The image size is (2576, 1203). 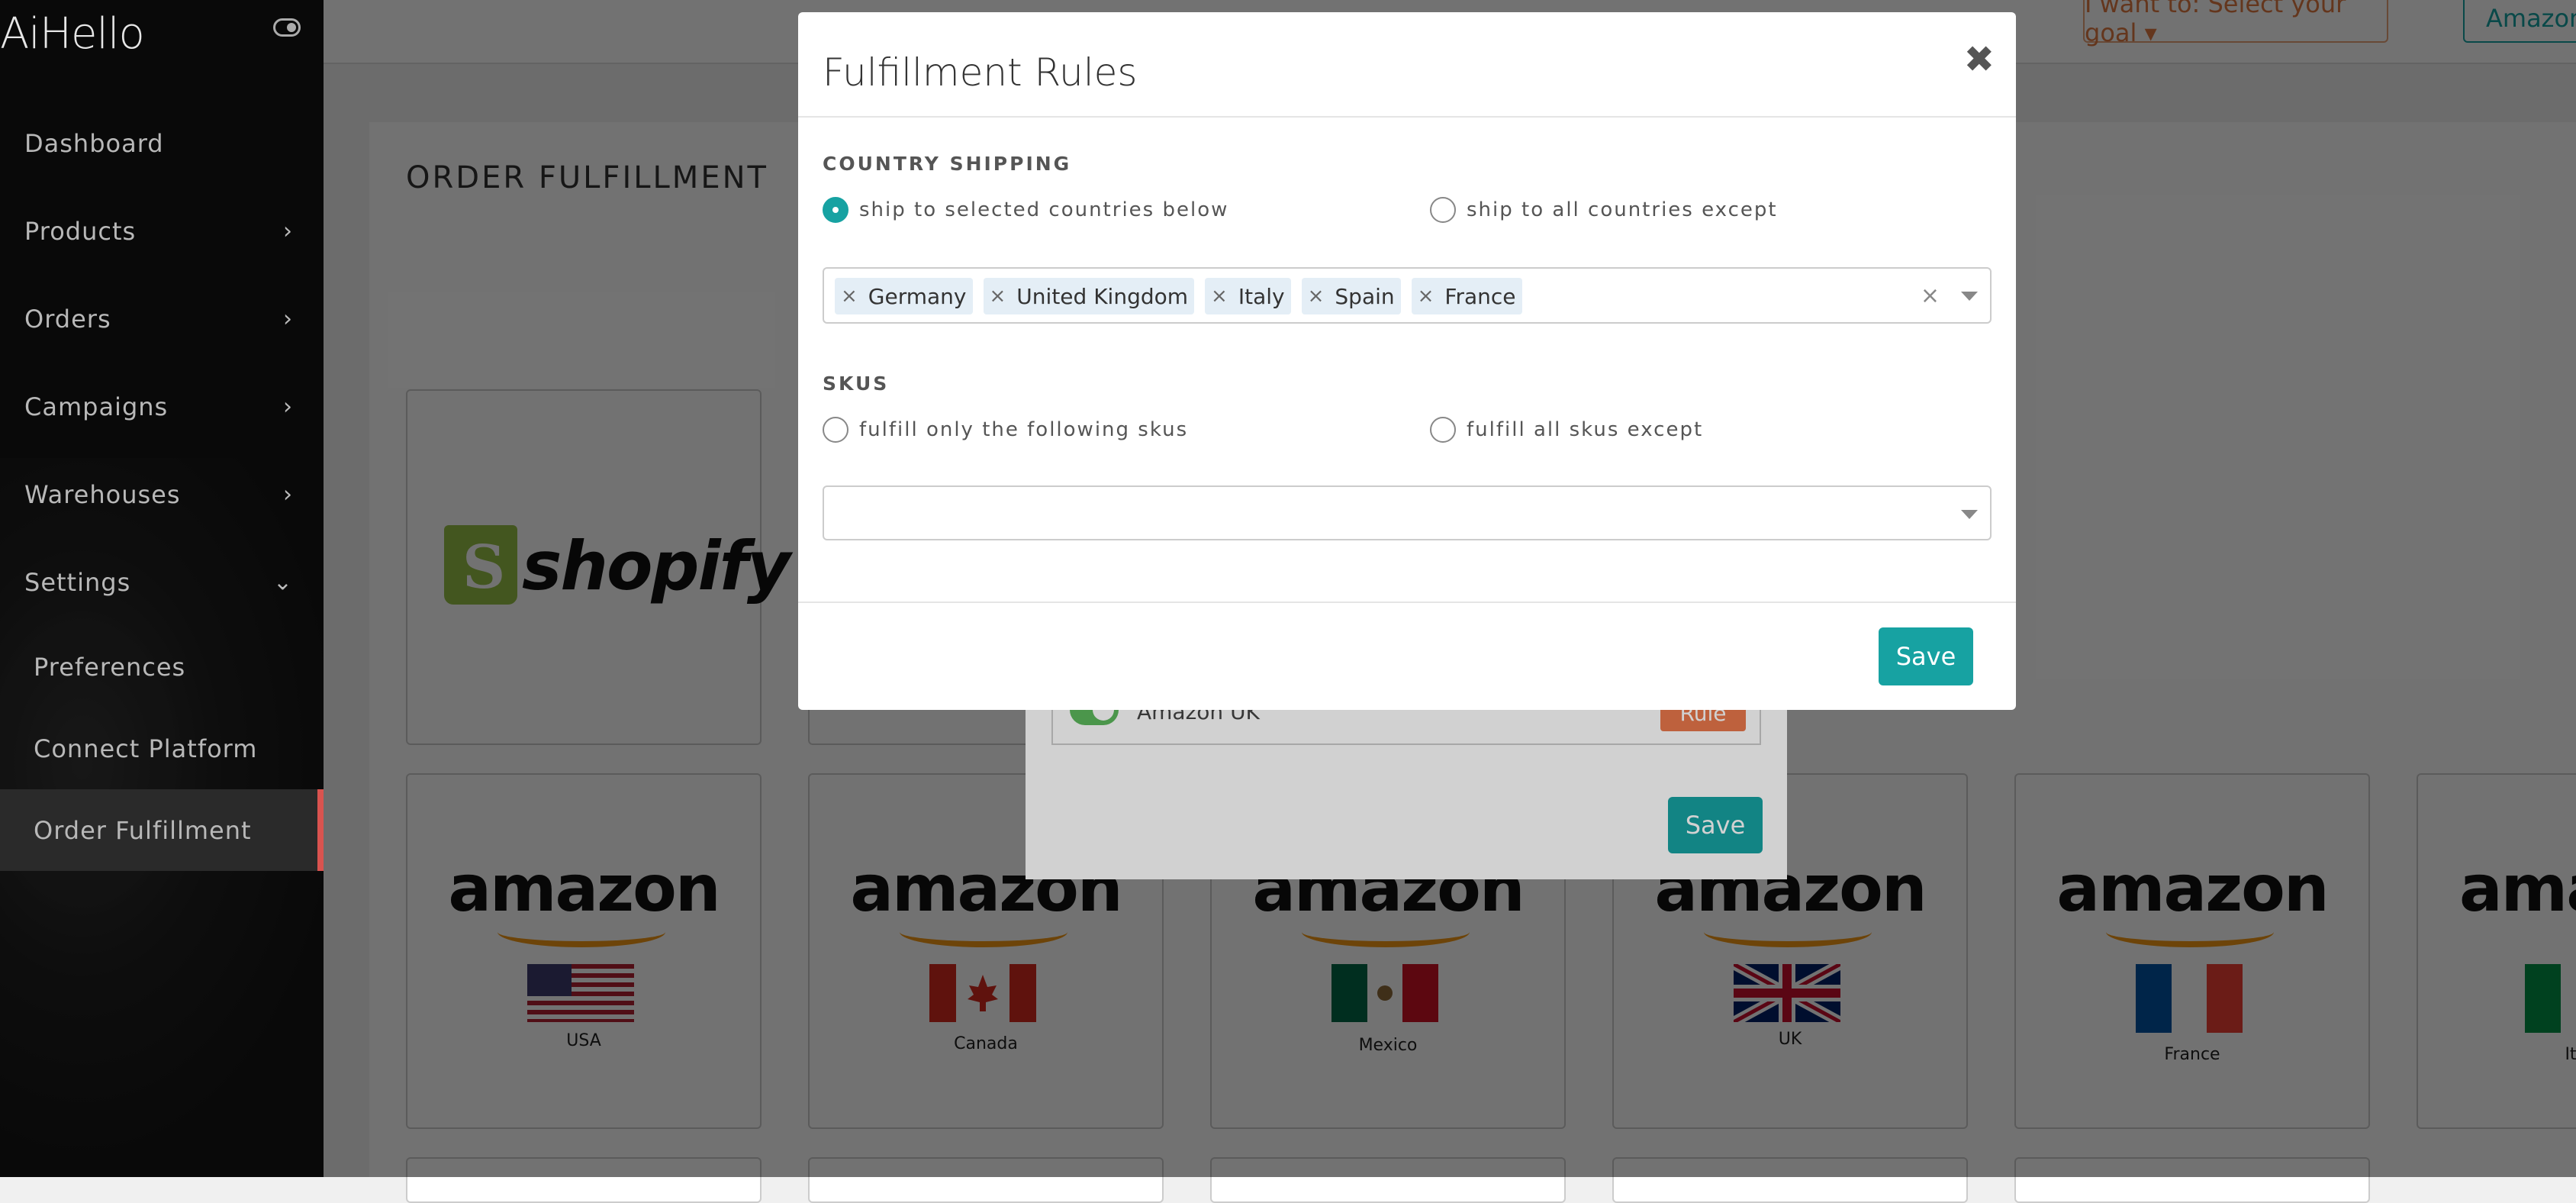 I want to click on sidebar-item-settings: Settings ⌄, so click(x=162, y=582).